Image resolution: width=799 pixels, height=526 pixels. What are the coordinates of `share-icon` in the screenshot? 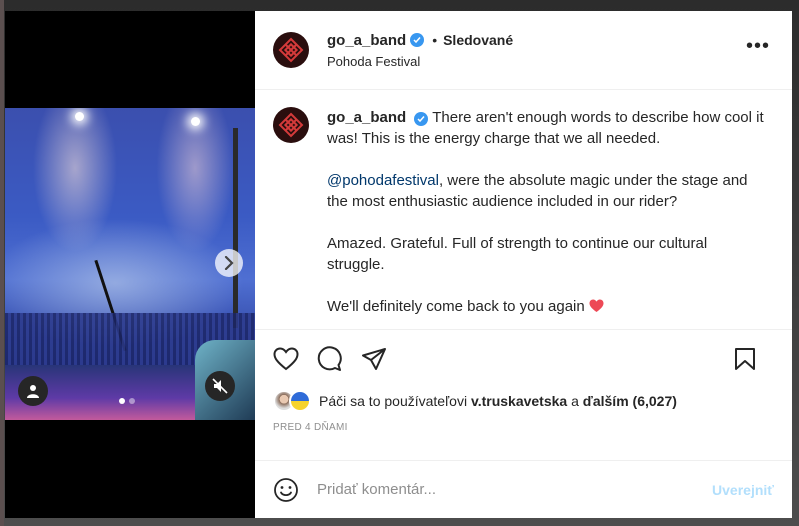 It's located at (374, 359).